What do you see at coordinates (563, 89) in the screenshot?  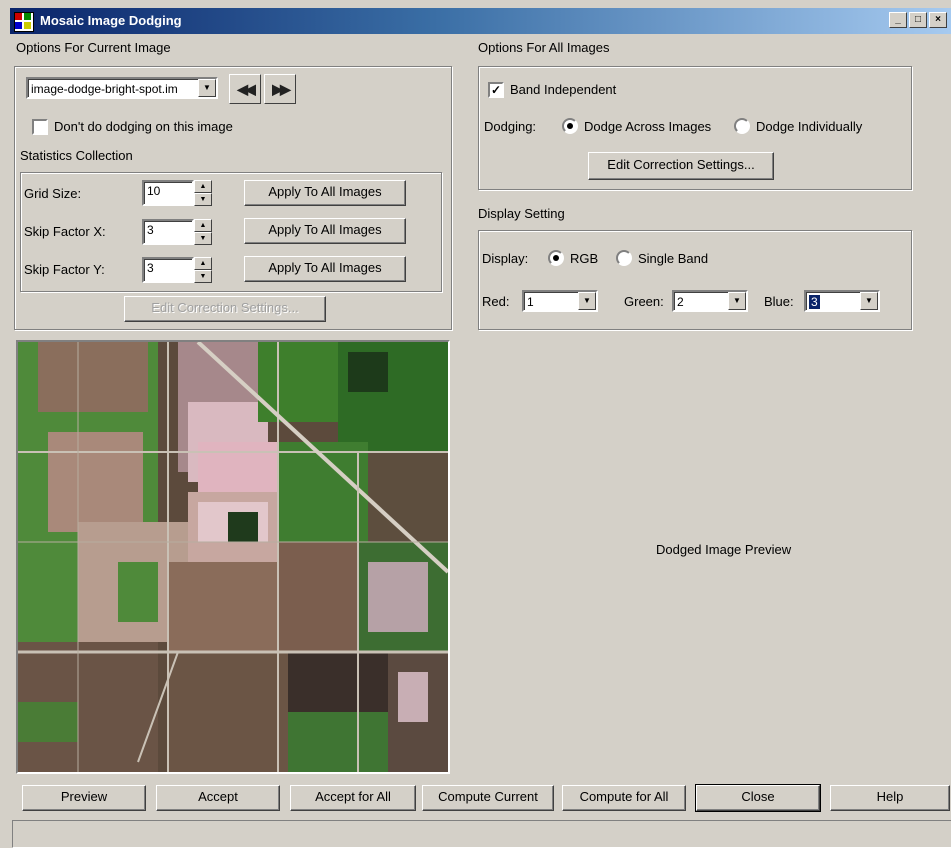 I see `band-independent-label: Band Independent` at bounding box center [563, 89].